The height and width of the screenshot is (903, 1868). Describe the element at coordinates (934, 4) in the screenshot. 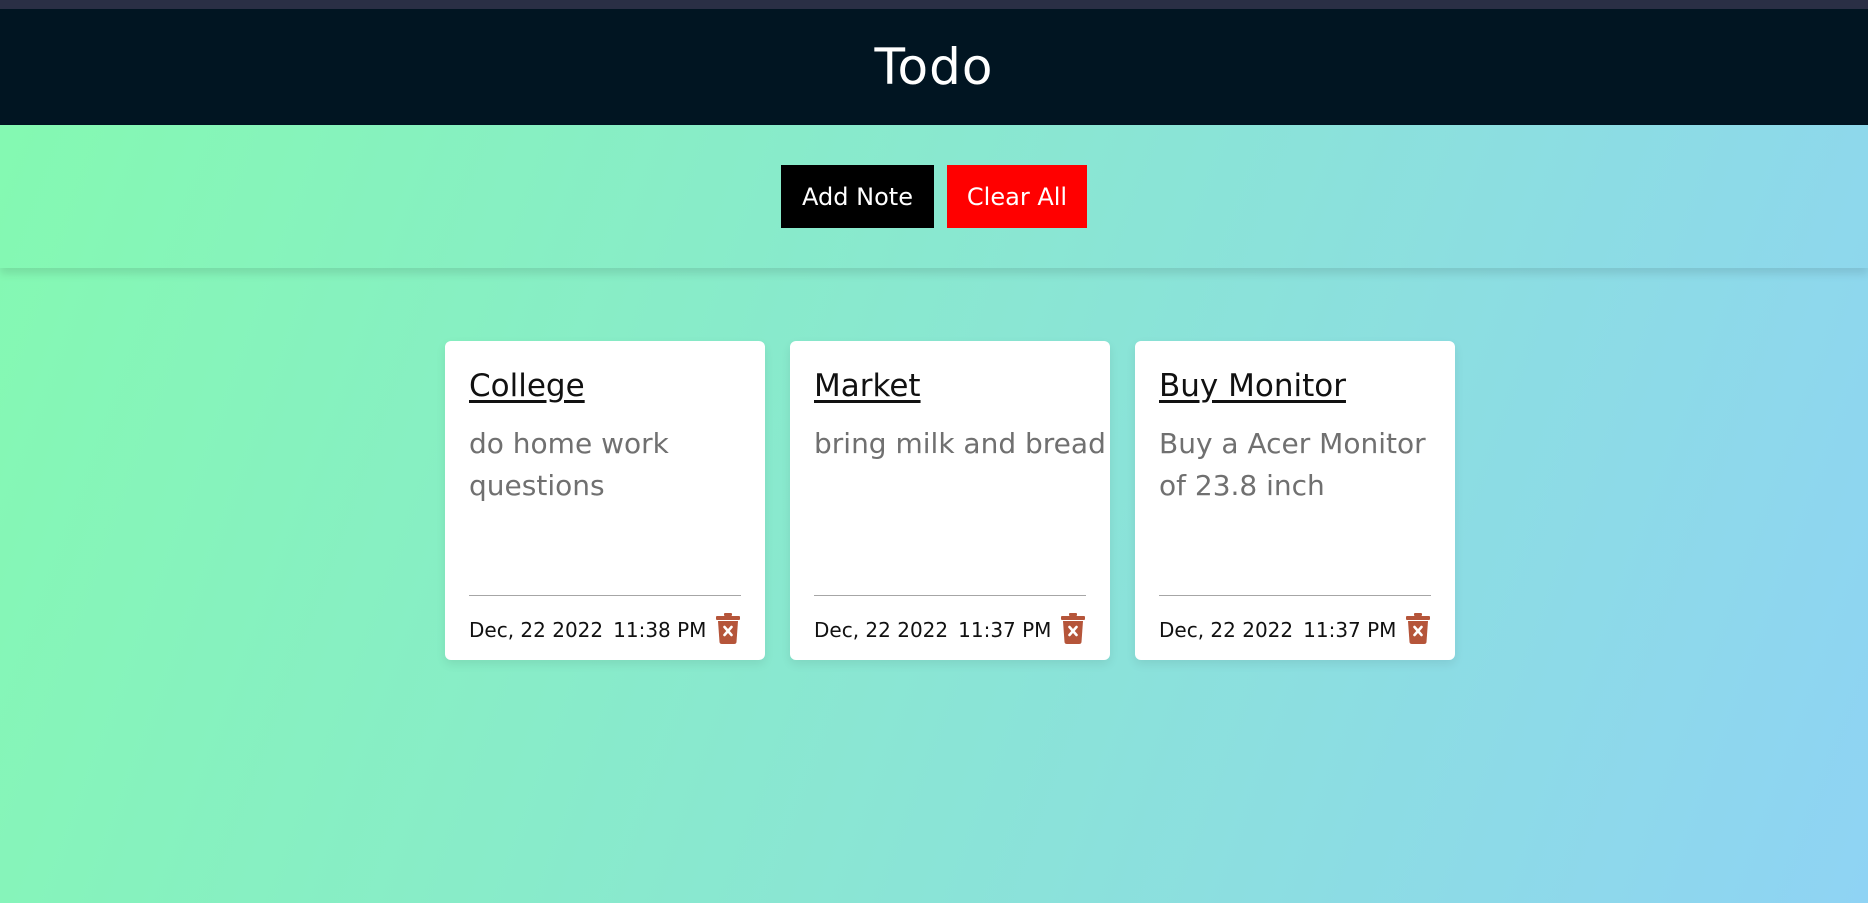

I see `window-top-strip` at that location.